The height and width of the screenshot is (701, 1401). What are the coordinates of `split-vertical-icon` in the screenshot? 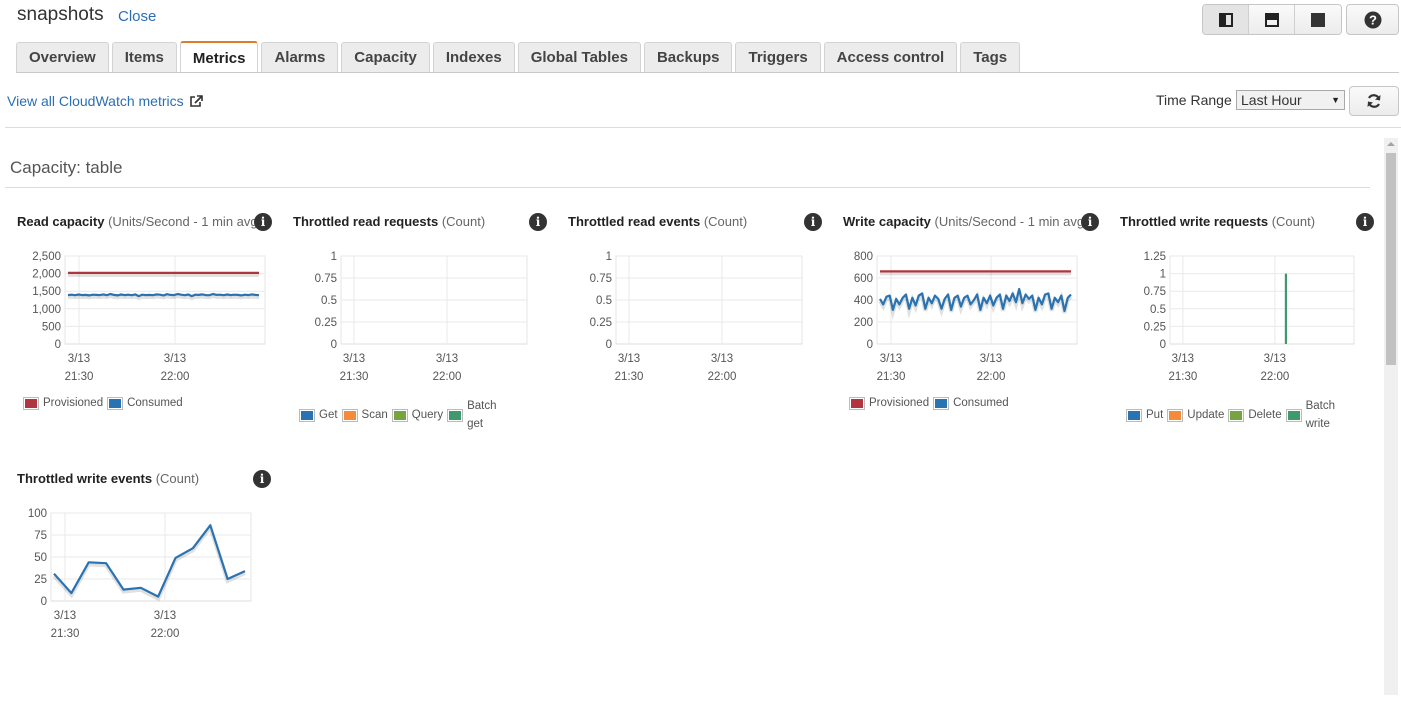 It's located at (1225, 19).